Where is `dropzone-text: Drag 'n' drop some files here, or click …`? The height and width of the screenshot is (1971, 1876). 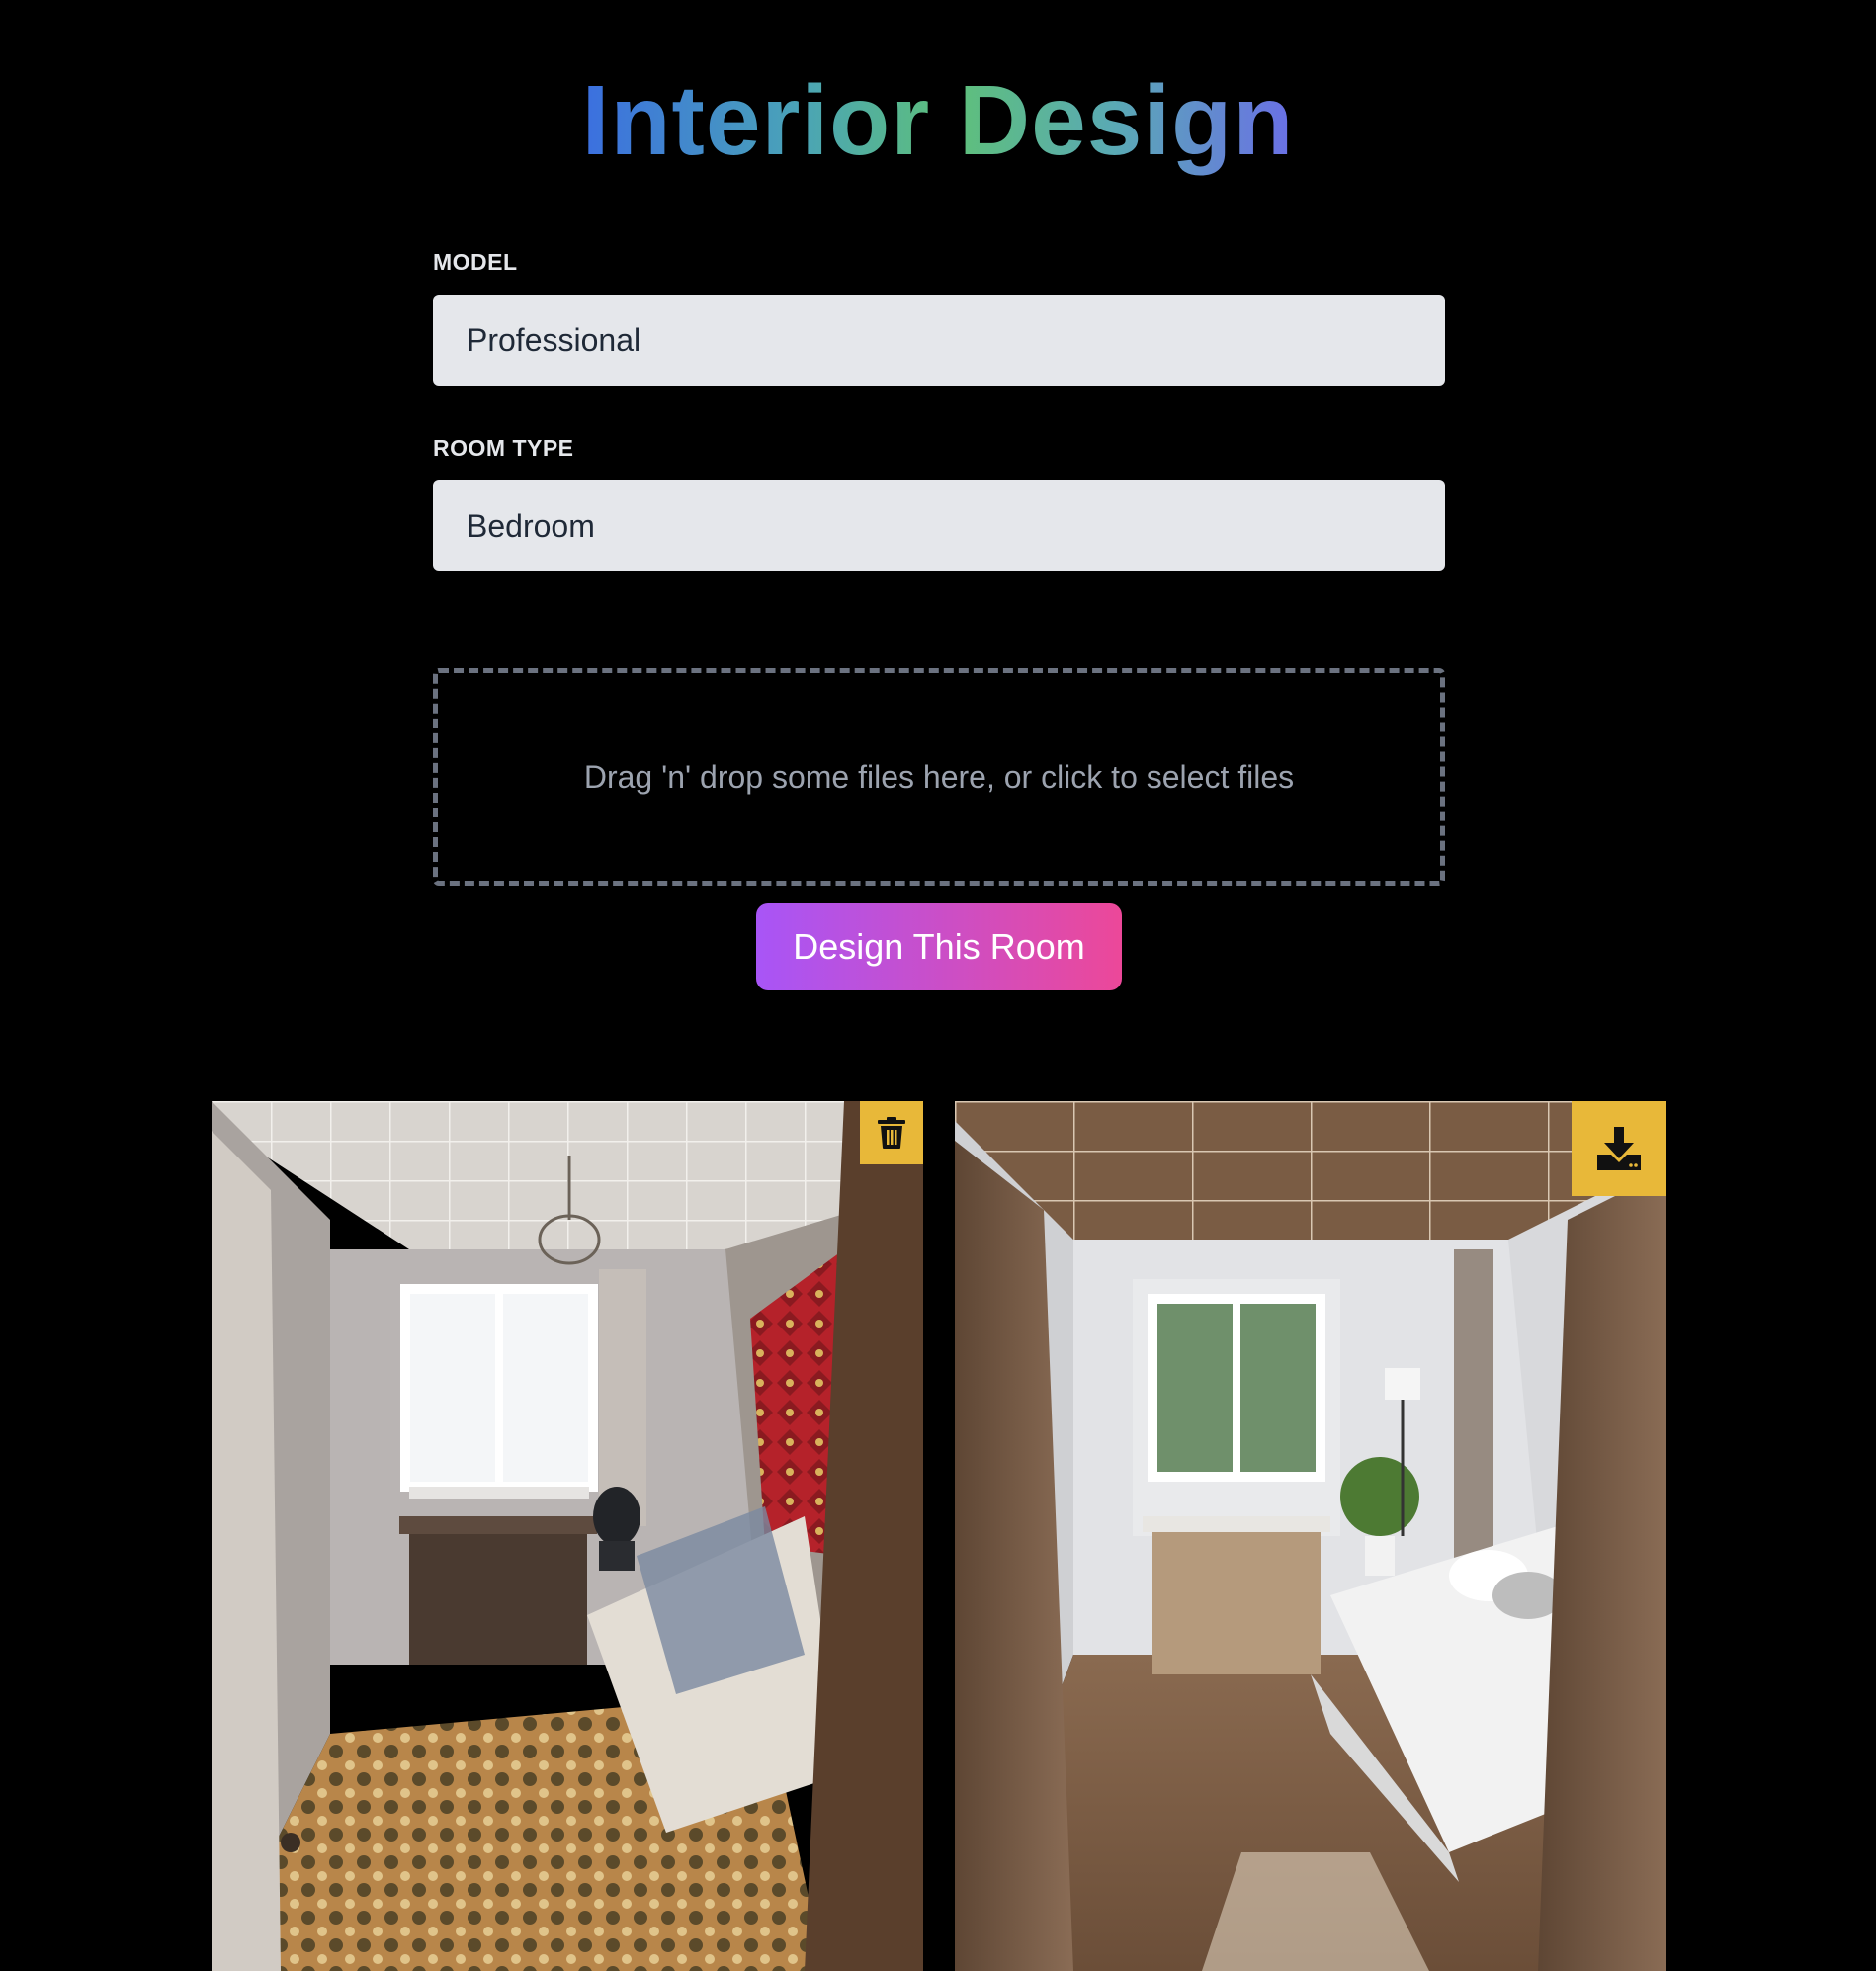 dropzone-text: Drag 'n' drop some files here, or click … is located at coordinates (939, 776).